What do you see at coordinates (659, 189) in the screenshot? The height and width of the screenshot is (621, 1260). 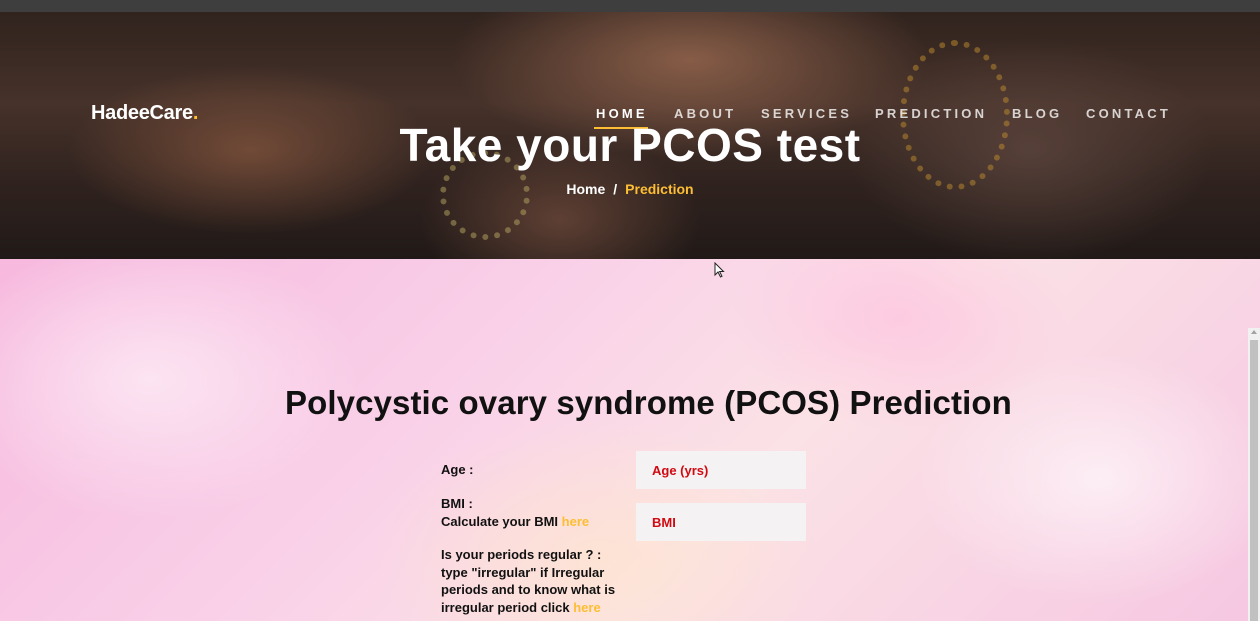 I see `breadcrumb-current: Prediction` at bounding box center [659, 189].